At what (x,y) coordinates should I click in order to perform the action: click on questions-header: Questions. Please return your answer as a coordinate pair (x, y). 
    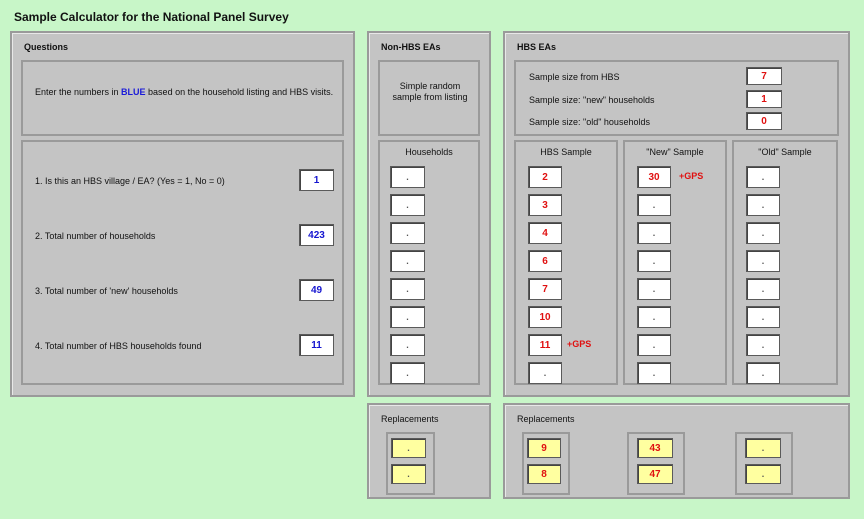
    Looking at the image, I should click on (46, 47).